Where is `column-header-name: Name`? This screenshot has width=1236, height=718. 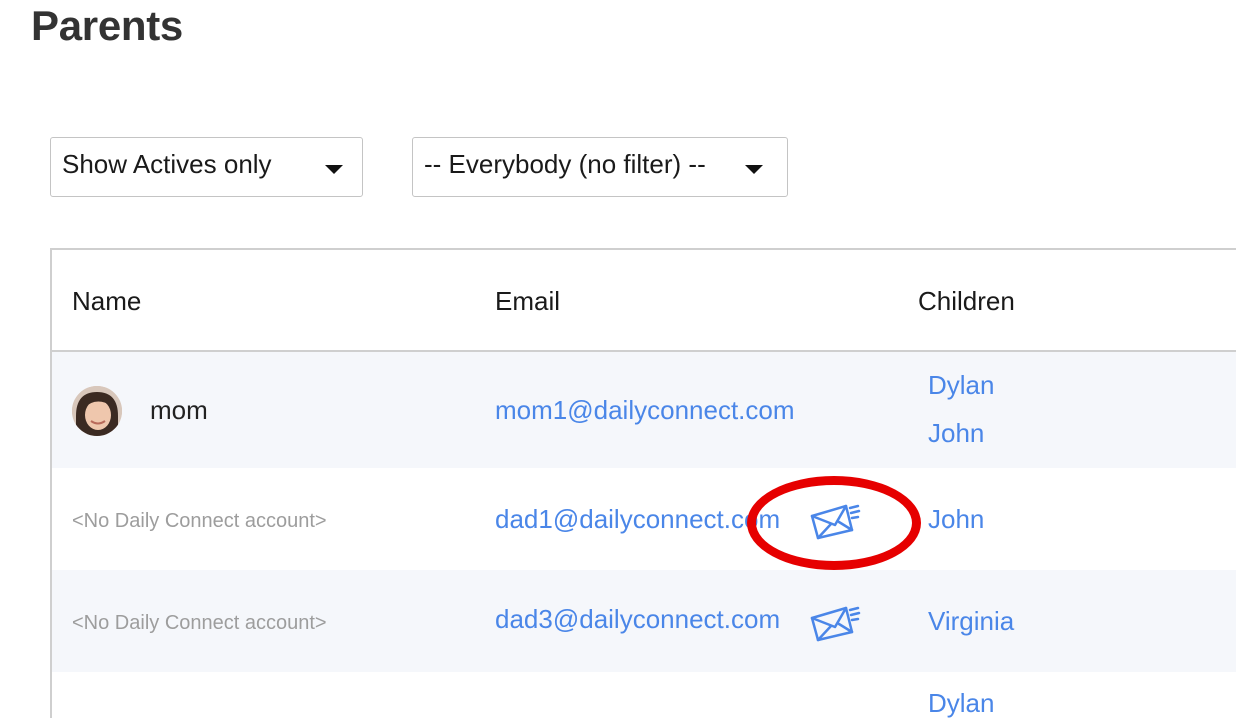
column-header-name: Name is located at coordinates (106, 301).